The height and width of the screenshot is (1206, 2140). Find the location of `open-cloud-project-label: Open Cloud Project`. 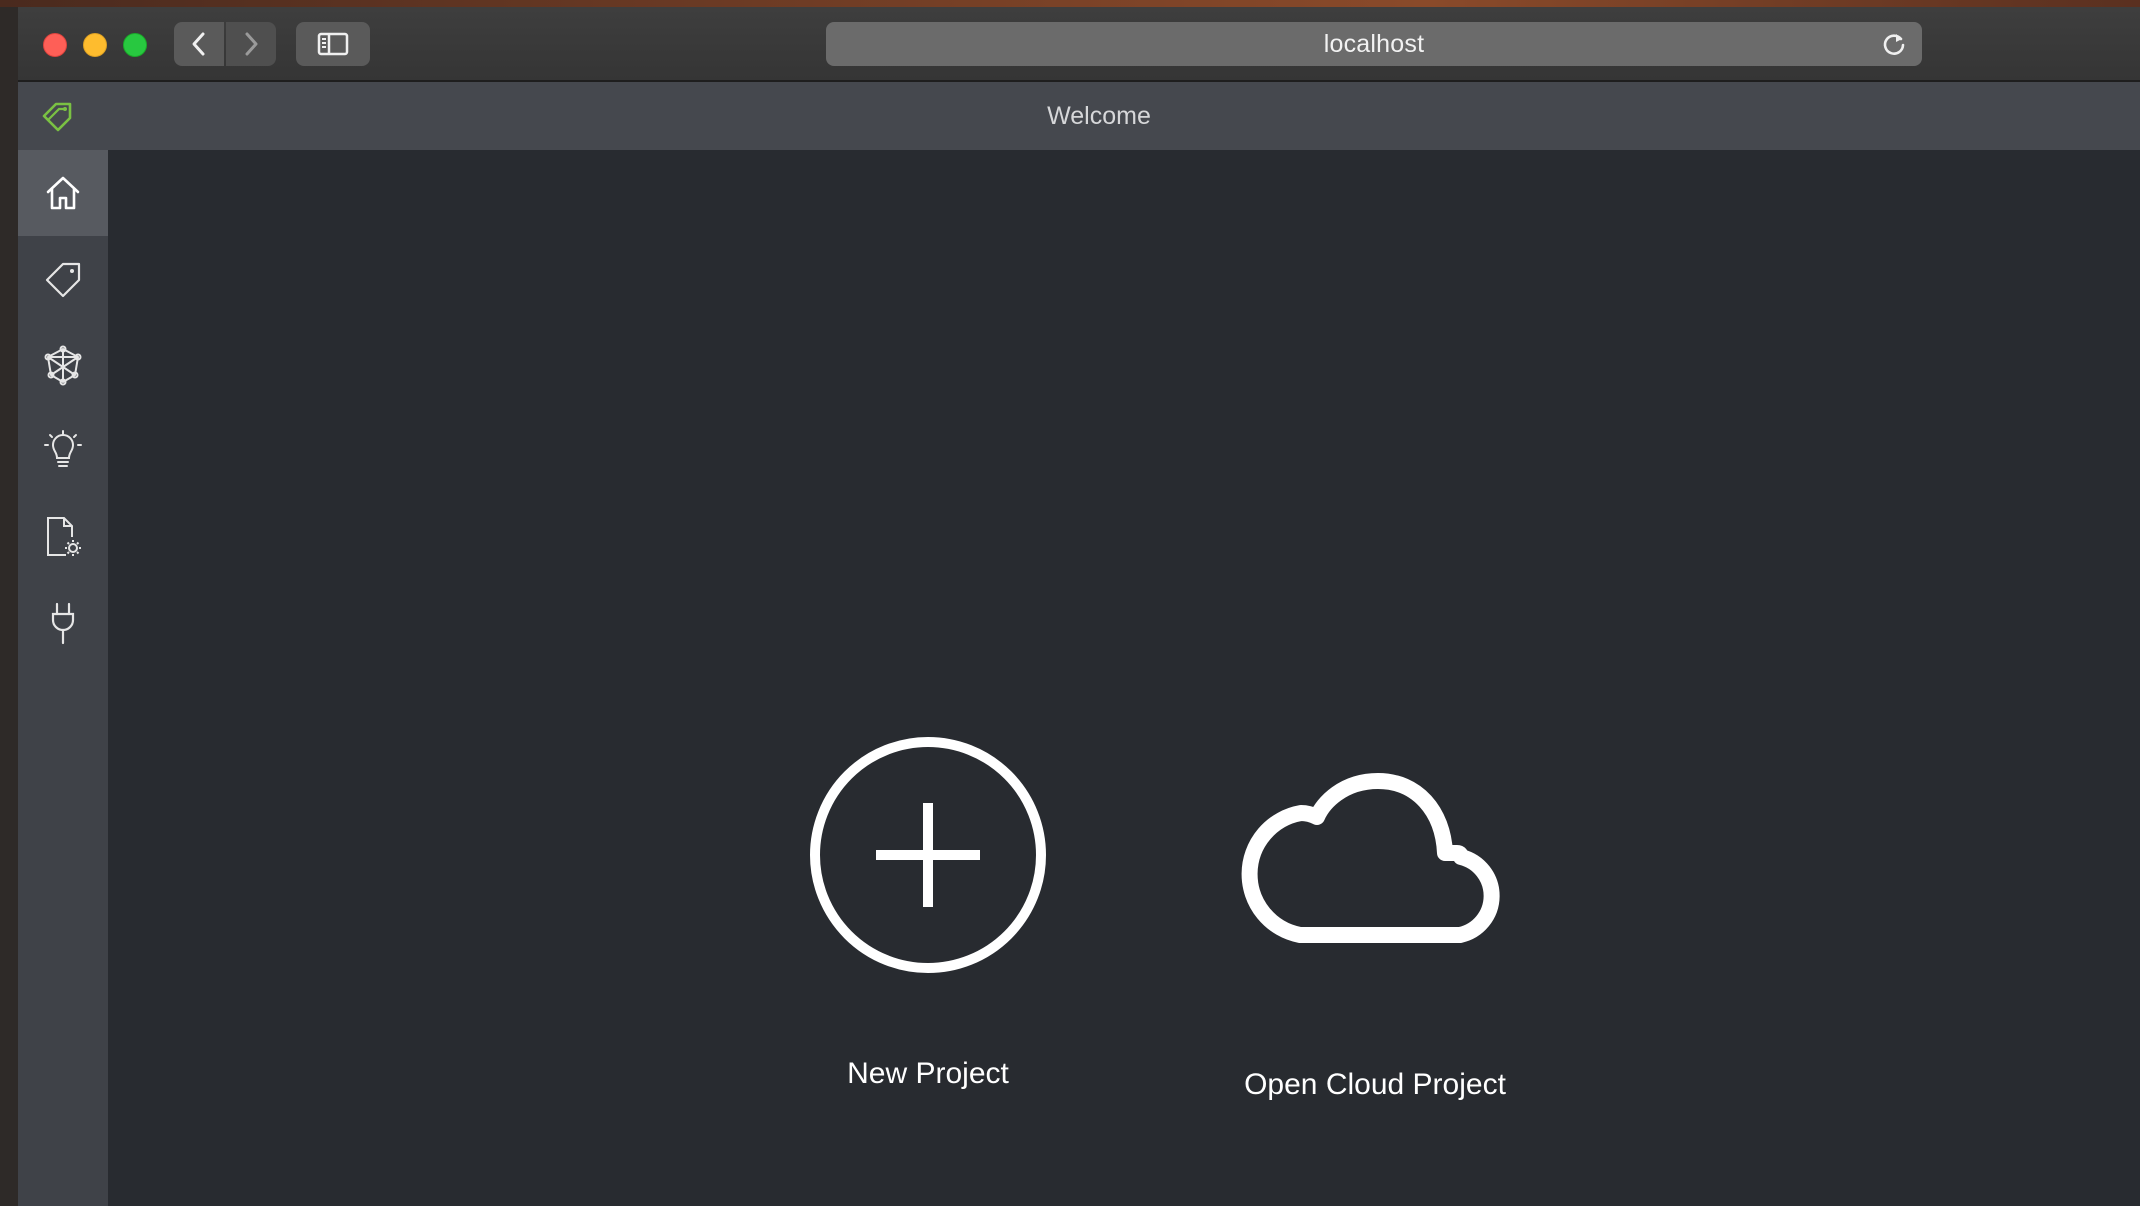

open-cloud-project-label: Open Cloud Project is located at coordinates (1375, 1084).